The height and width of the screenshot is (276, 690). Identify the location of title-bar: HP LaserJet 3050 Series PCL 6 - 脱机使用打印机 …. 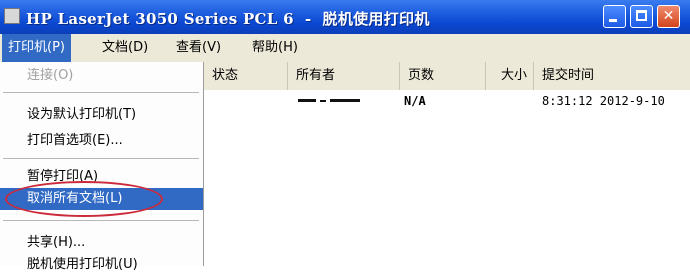
(345, 17).